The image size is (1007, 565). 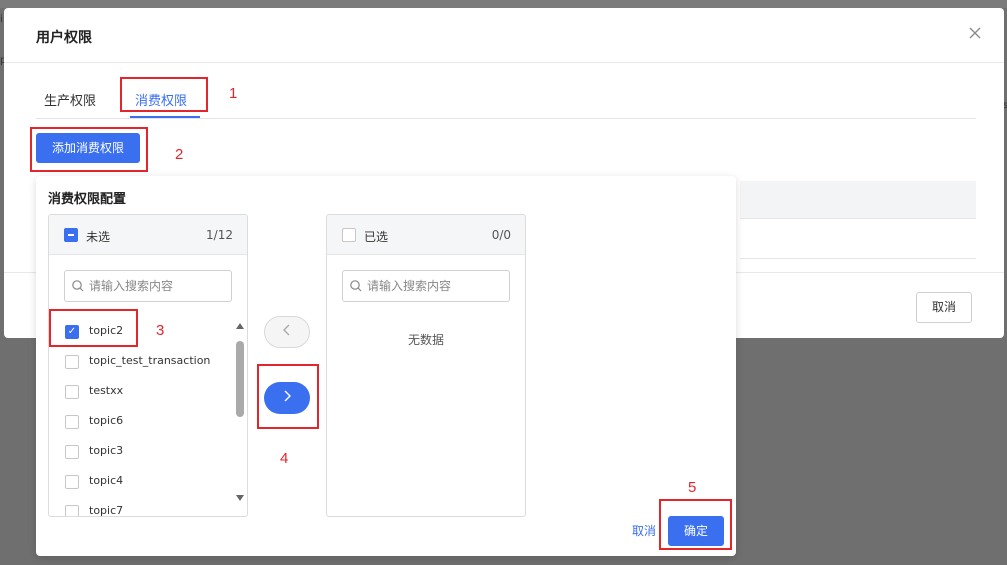 What do you see at coordinates (106, 510) in the screenshot?
I see `list-item-label: topic7` at bounding box center [106, 510].